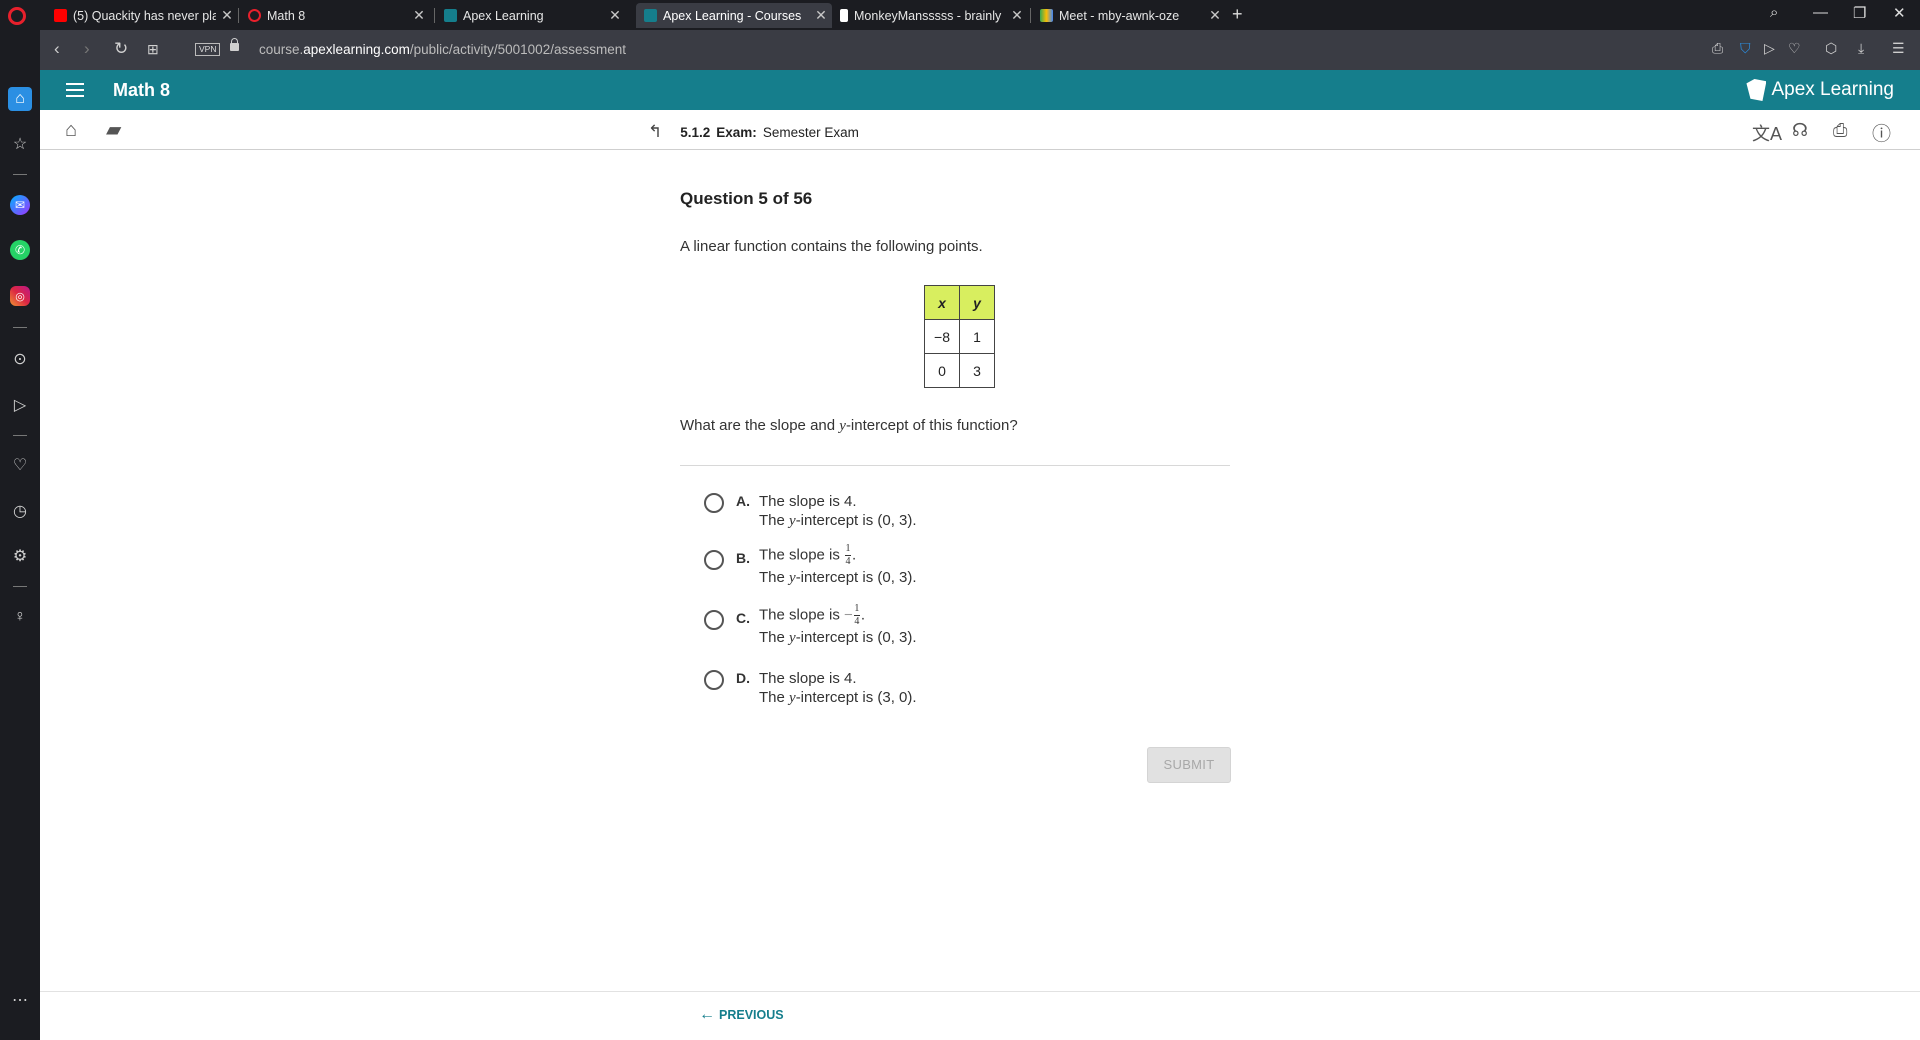  What do you see at coordinates (20, 535) in the screenshot?
I see `browser-sidebar: ⌂ ☆ ✉ ✆ ◎ ⊙ ▷ ♡ ◷ ⚙ ♀ ⋯` at bounding box center [20, 535].